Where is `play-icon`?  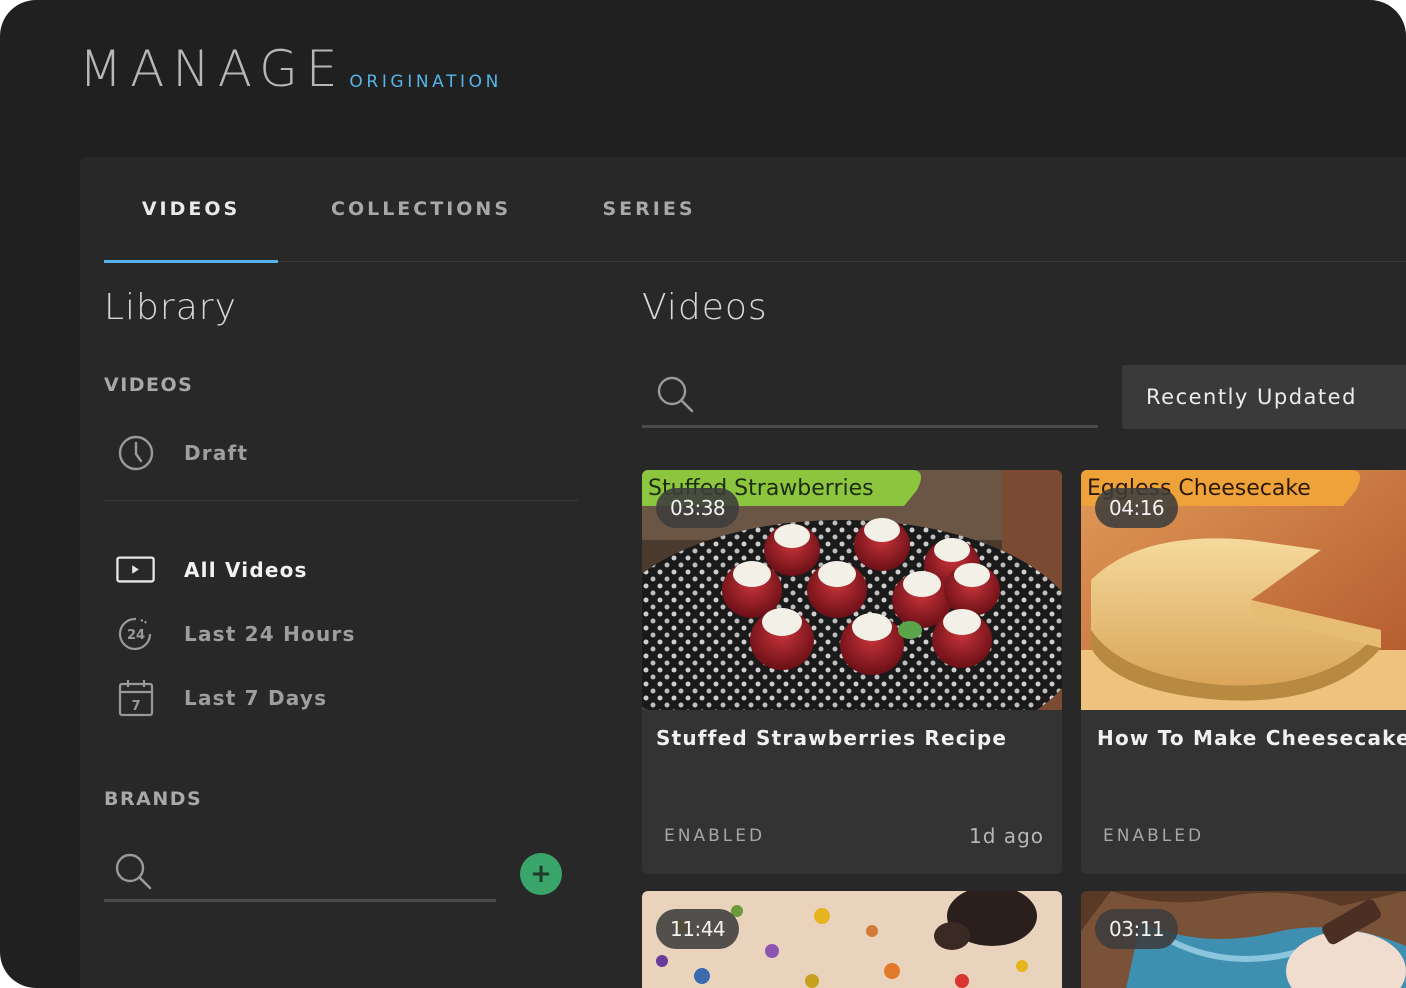 play-icon is located at coordinates (136, 570).